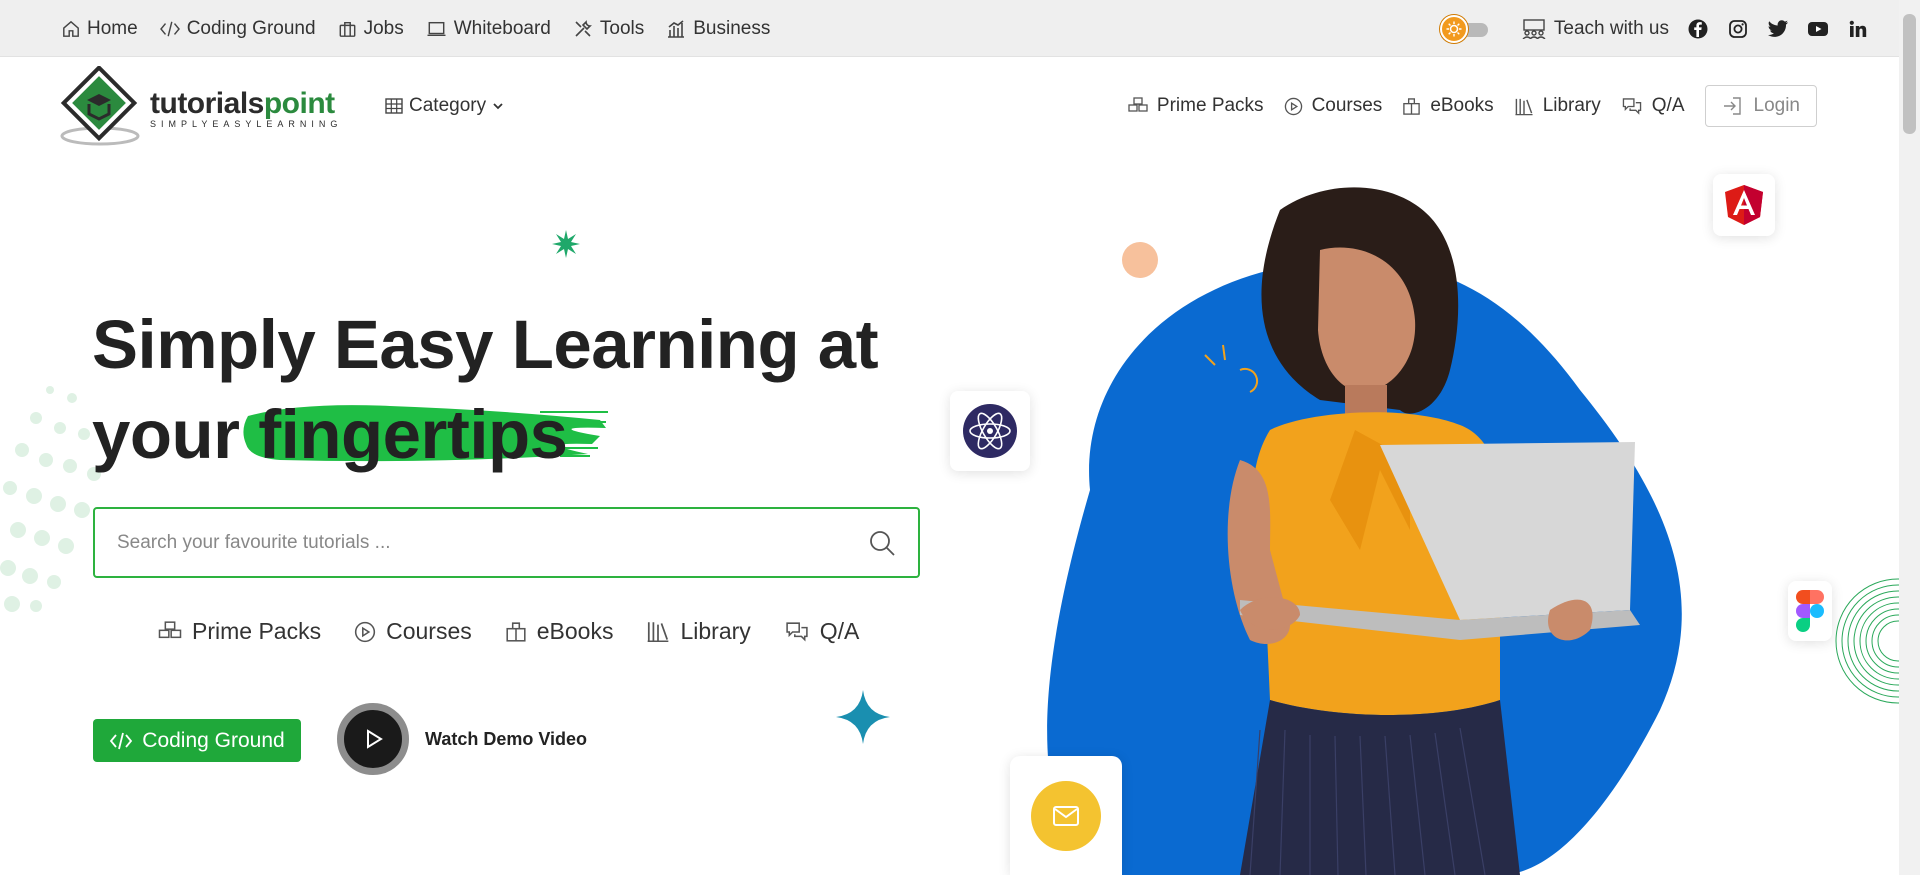 The width and height of the screenshot is (1920, 875). I want to click on watch-demo-label: Watch Demo Video, so click(506, 738).